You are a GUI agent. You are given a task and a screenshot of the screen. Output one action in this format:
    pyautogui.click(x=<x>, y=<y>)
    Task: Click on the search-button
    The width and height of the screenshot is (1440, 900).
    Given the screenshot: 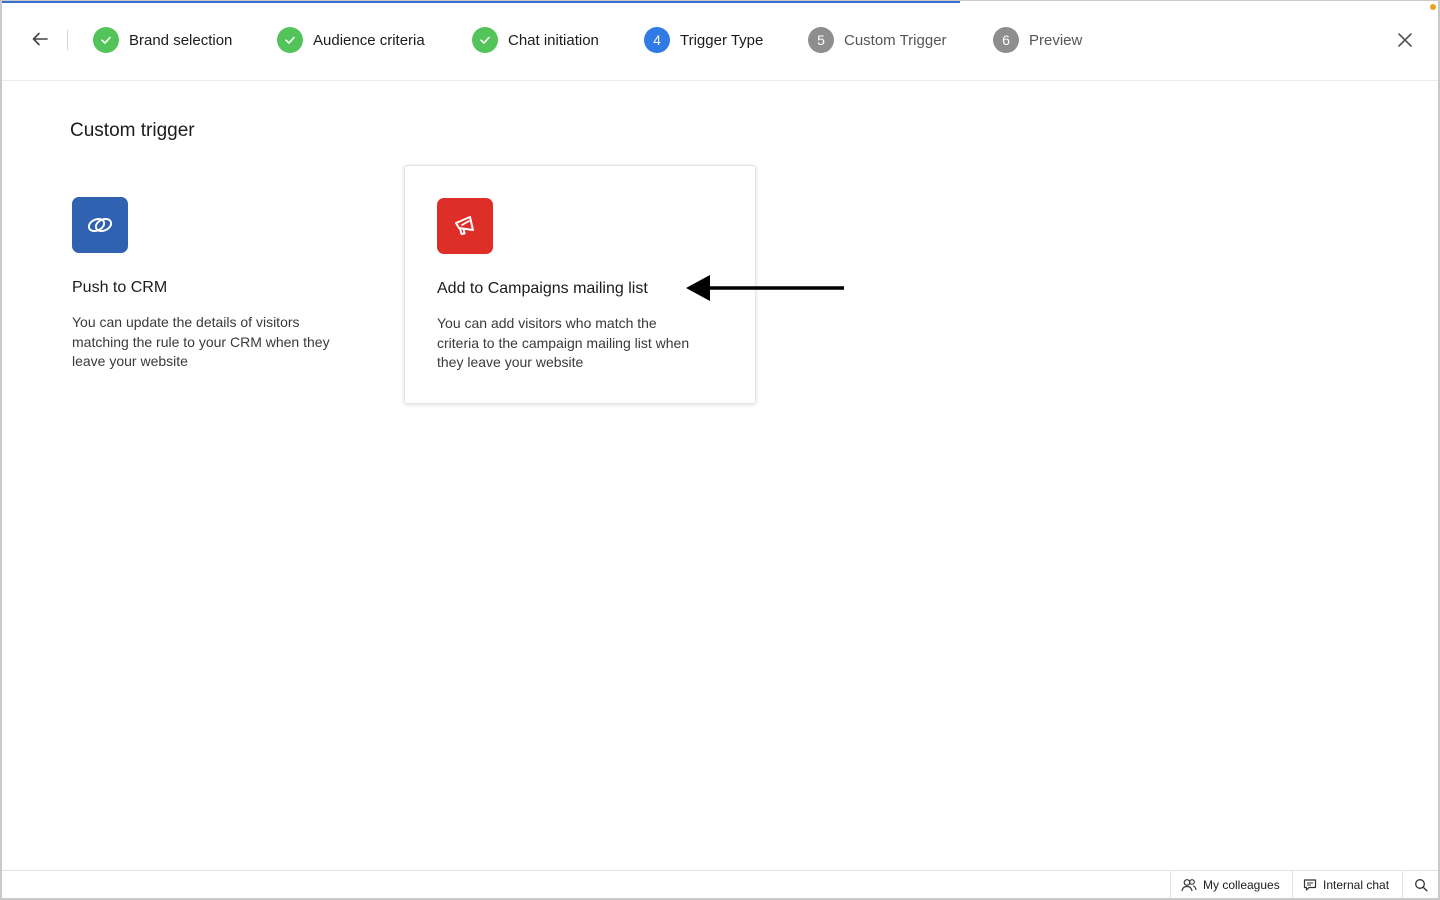 What is the action you would take?
    pyautogui.click(x=1420, y=884)
    